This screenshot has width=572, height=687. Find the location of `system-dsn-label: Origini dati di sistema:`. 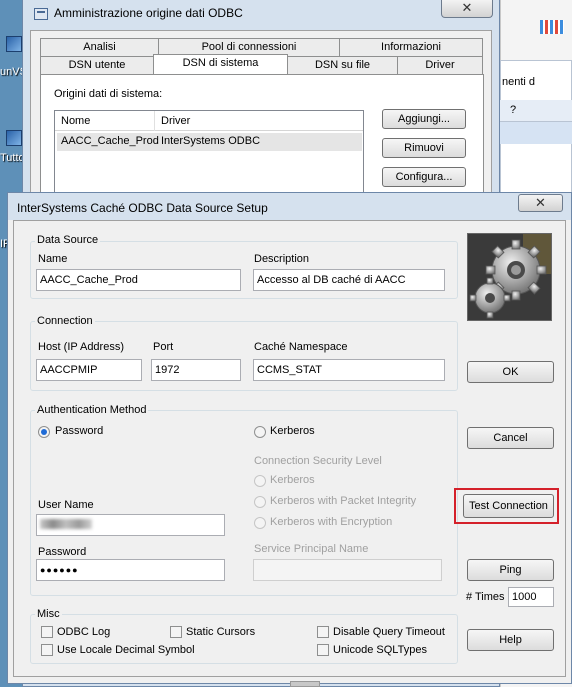

system-dsn-label: Origini dati di sistema: is located at coordinates (108, 94).